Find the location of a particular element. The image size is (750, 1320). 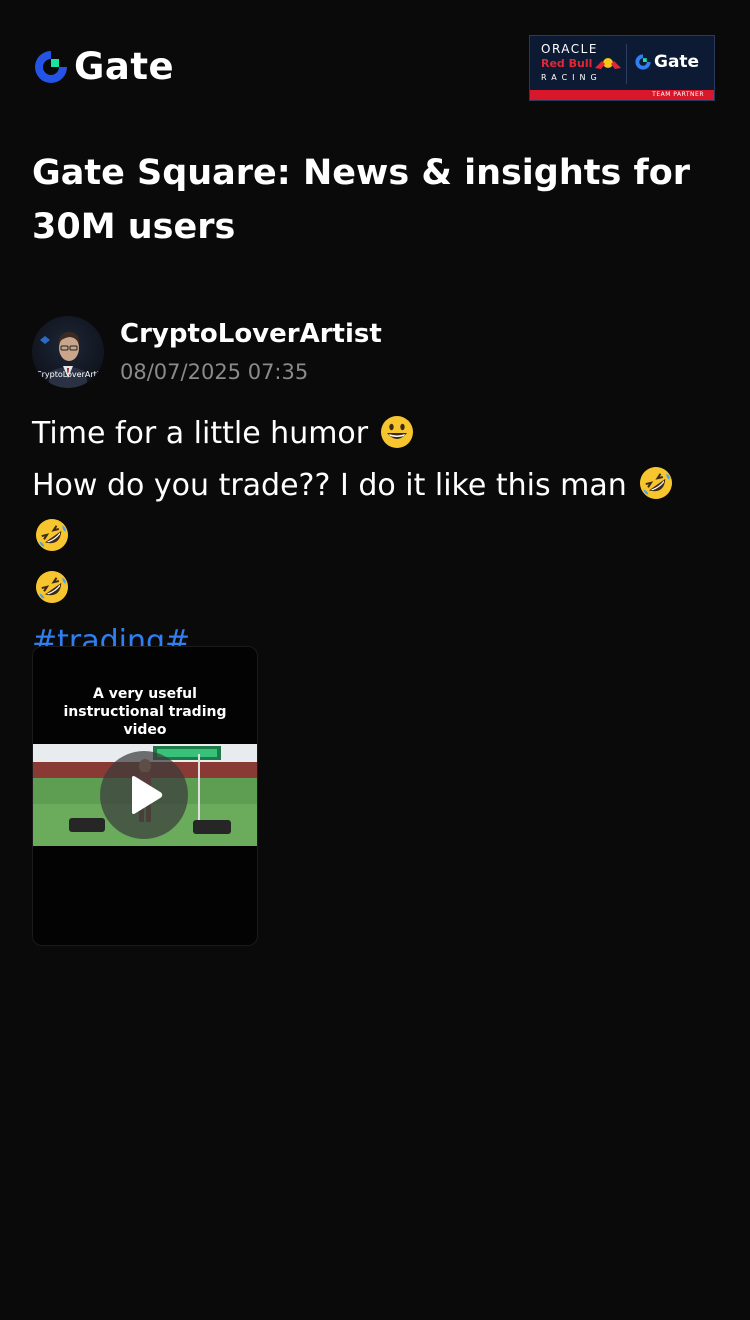

post-line-1-text: Time for a little humor is located at coordinates (200, 433).